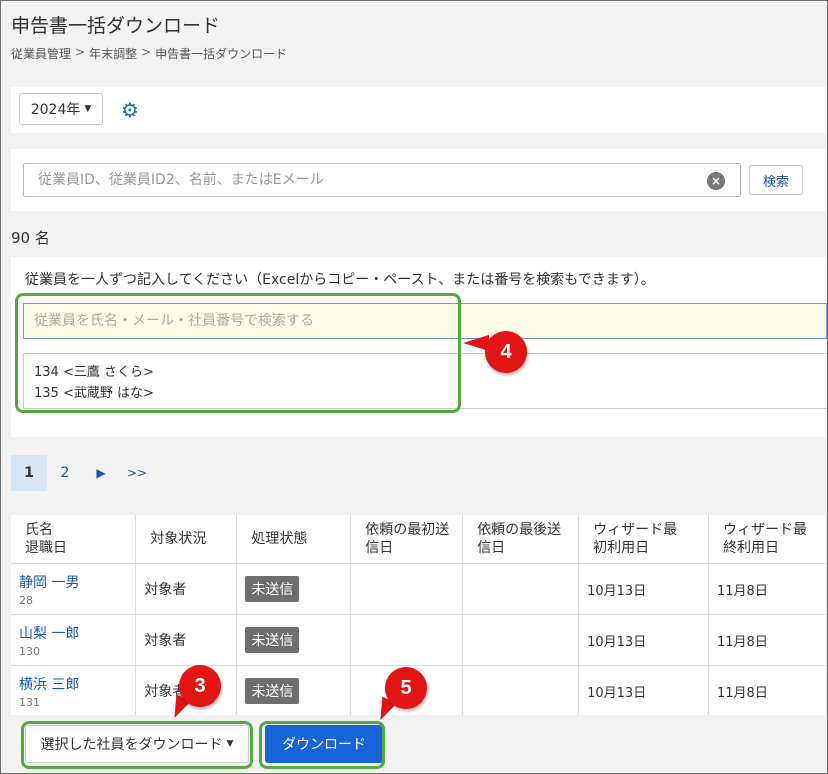  I want to click on column-header-first-sent: 依頼の最初送 信日, so click(407, 539).